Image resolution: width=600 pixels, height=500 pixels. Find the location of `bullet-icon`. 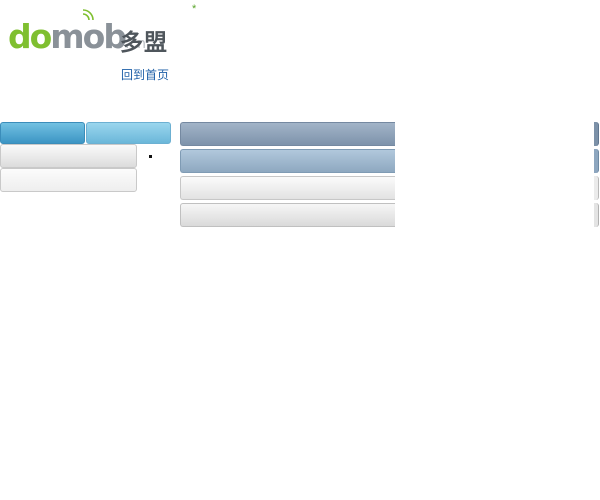

bullet-icon is located at coordinates (150, 156).